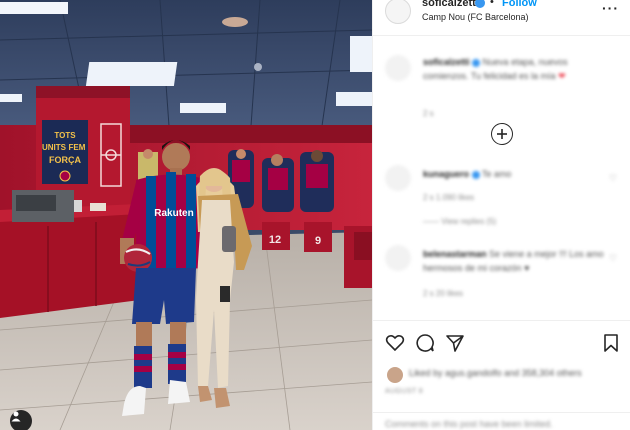 The width and height of the screenshot is (630, 430). What do you see at coordinates (469, 424) in the screenshot?
I see `comments-limited-notice: Comments on this post have been limited.` at bounding box center [469, 424].